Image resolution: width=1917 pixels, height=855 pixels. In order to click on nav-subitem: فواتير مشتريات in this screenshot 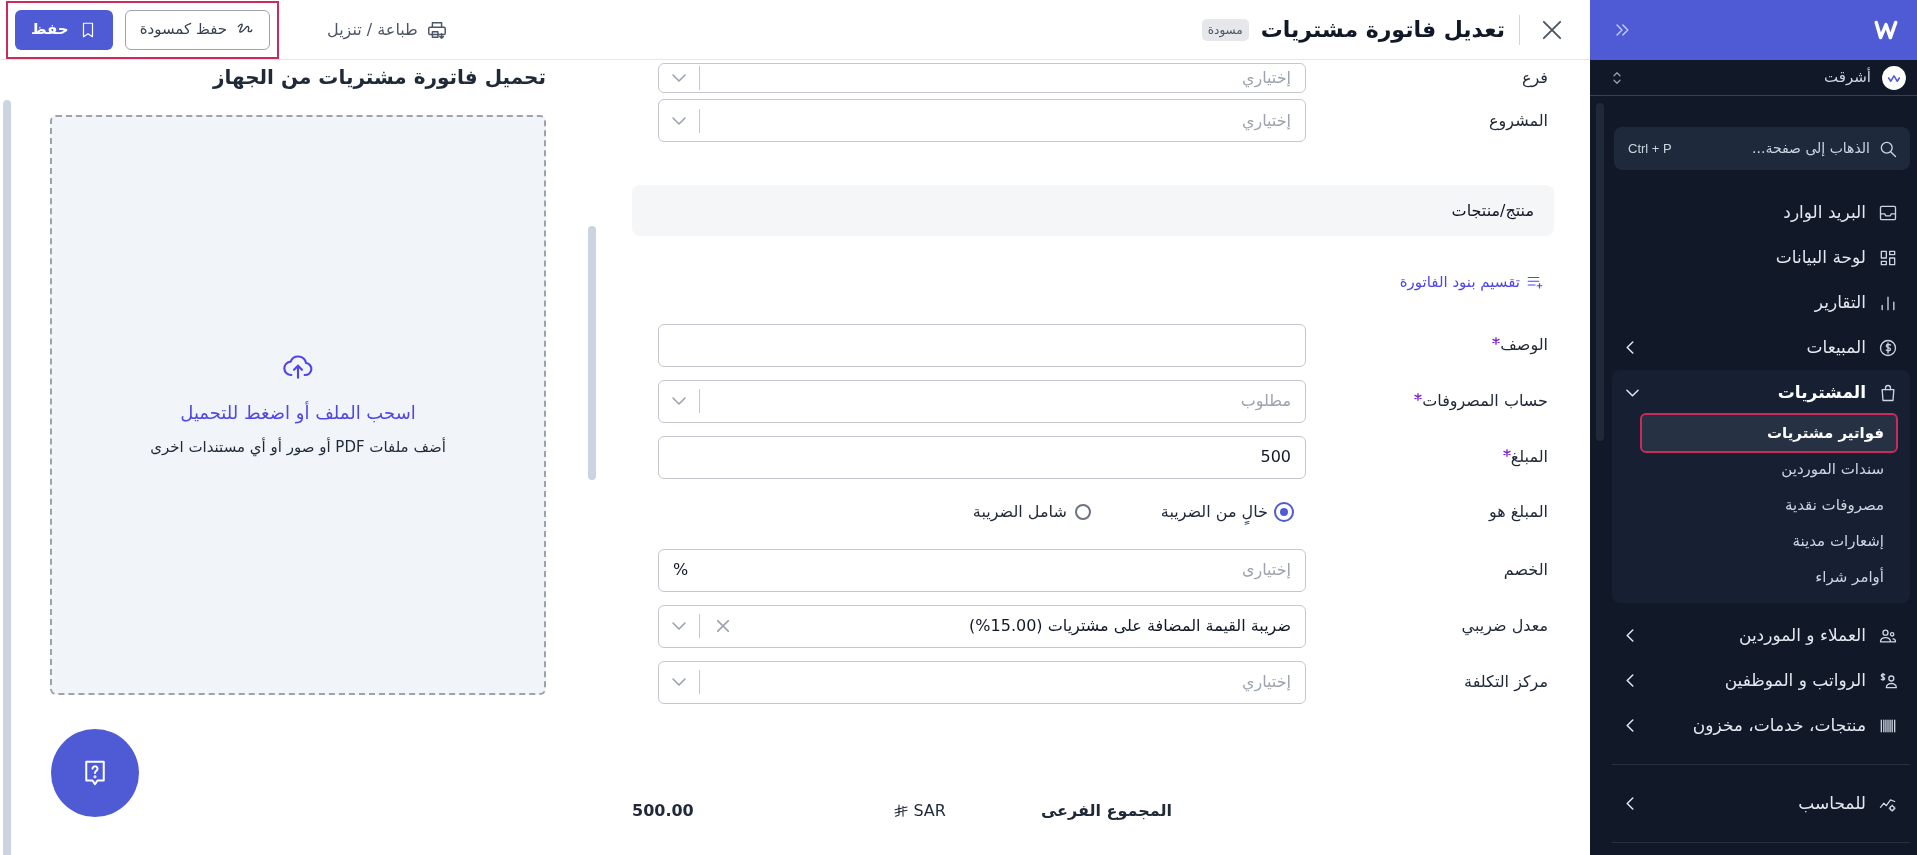, I will do `click(1769, 433)`.